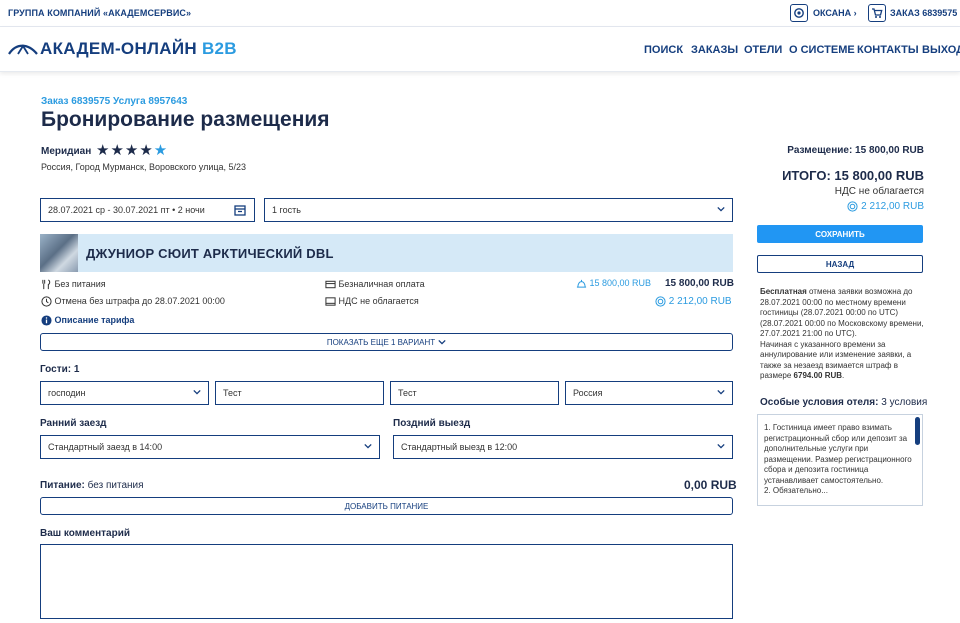  What do you see at coordinates (46, 284) in the screenshot?
I see `cutlery-icon` at bounding box center [46, 284].